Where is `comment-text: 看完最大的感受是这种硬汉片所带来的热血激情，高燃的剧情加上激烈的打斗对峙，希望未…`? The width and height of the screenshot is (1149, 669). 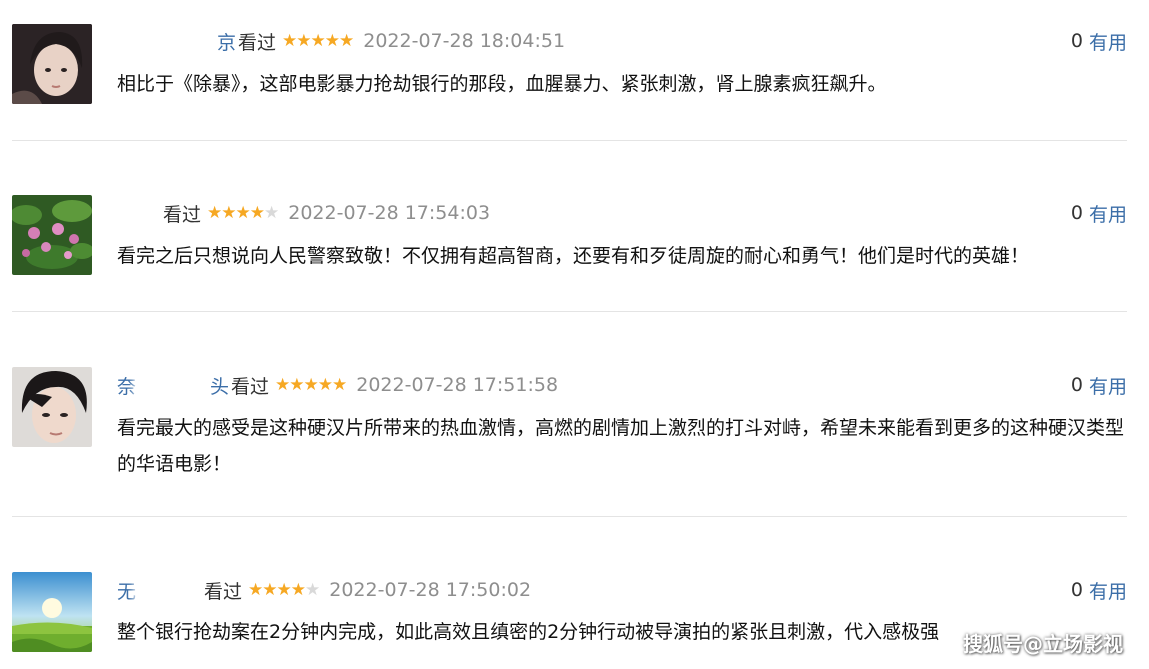
comment-text: 看完最大的感受是这种硬汉片所带来的热血激情，高燃的剧情加上激烈的打斗对峙，希望未… is located at coordinates (621, 446).